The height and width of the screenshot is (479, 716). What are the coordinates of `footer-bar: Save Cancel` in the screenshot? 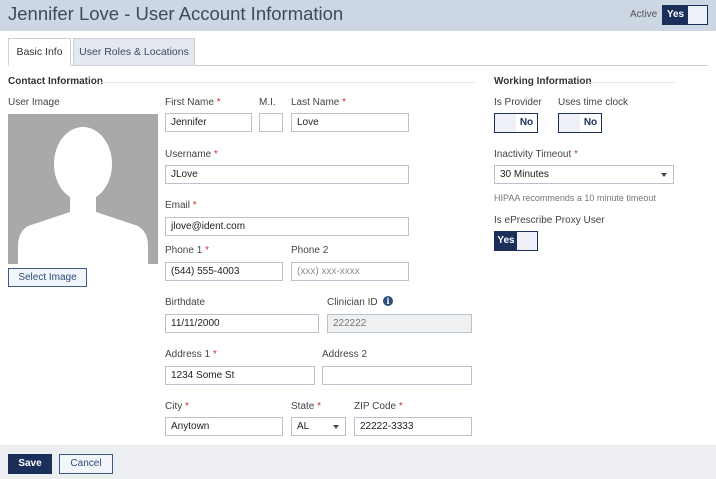 It's located at (358, 462).